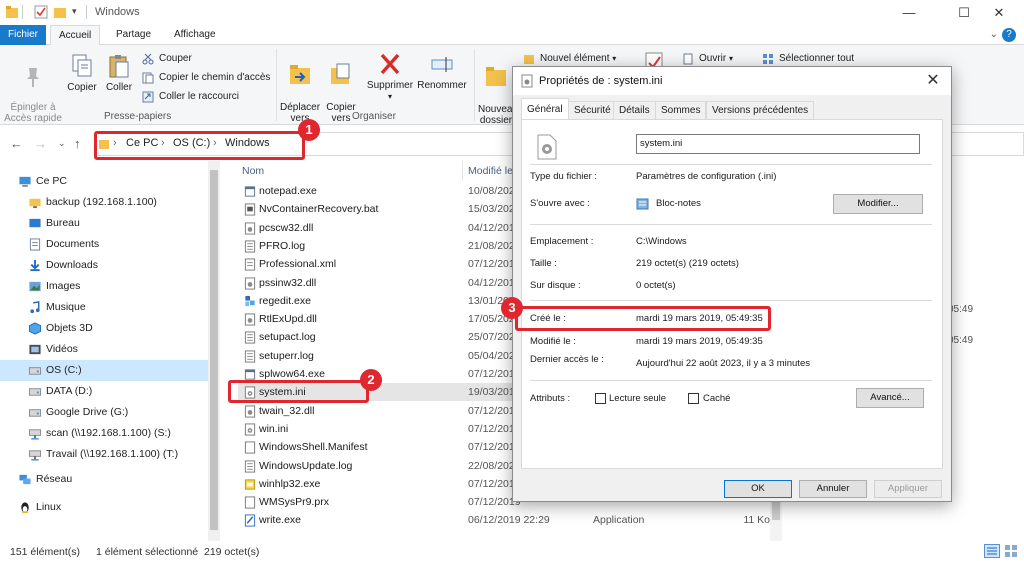 The height and width of the screenshot is (561, 1024). Describe the element at coordinates (195, 35) in the screenshot. I see `tab-affichage: Affichage` at that location.